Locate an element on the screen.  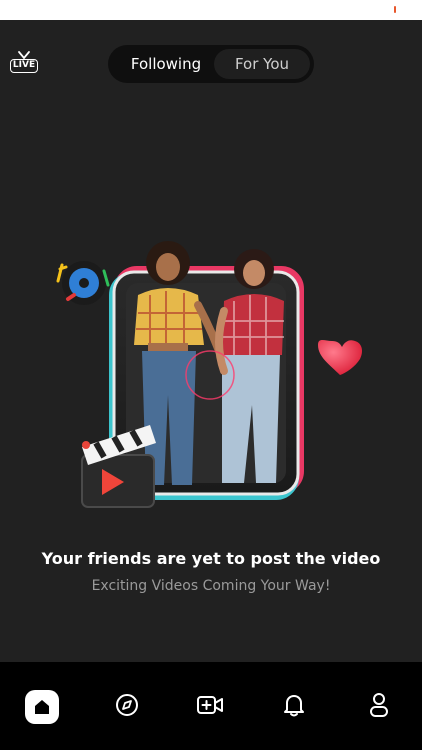
live-button: LIVE is located at coordinates (24, 64).